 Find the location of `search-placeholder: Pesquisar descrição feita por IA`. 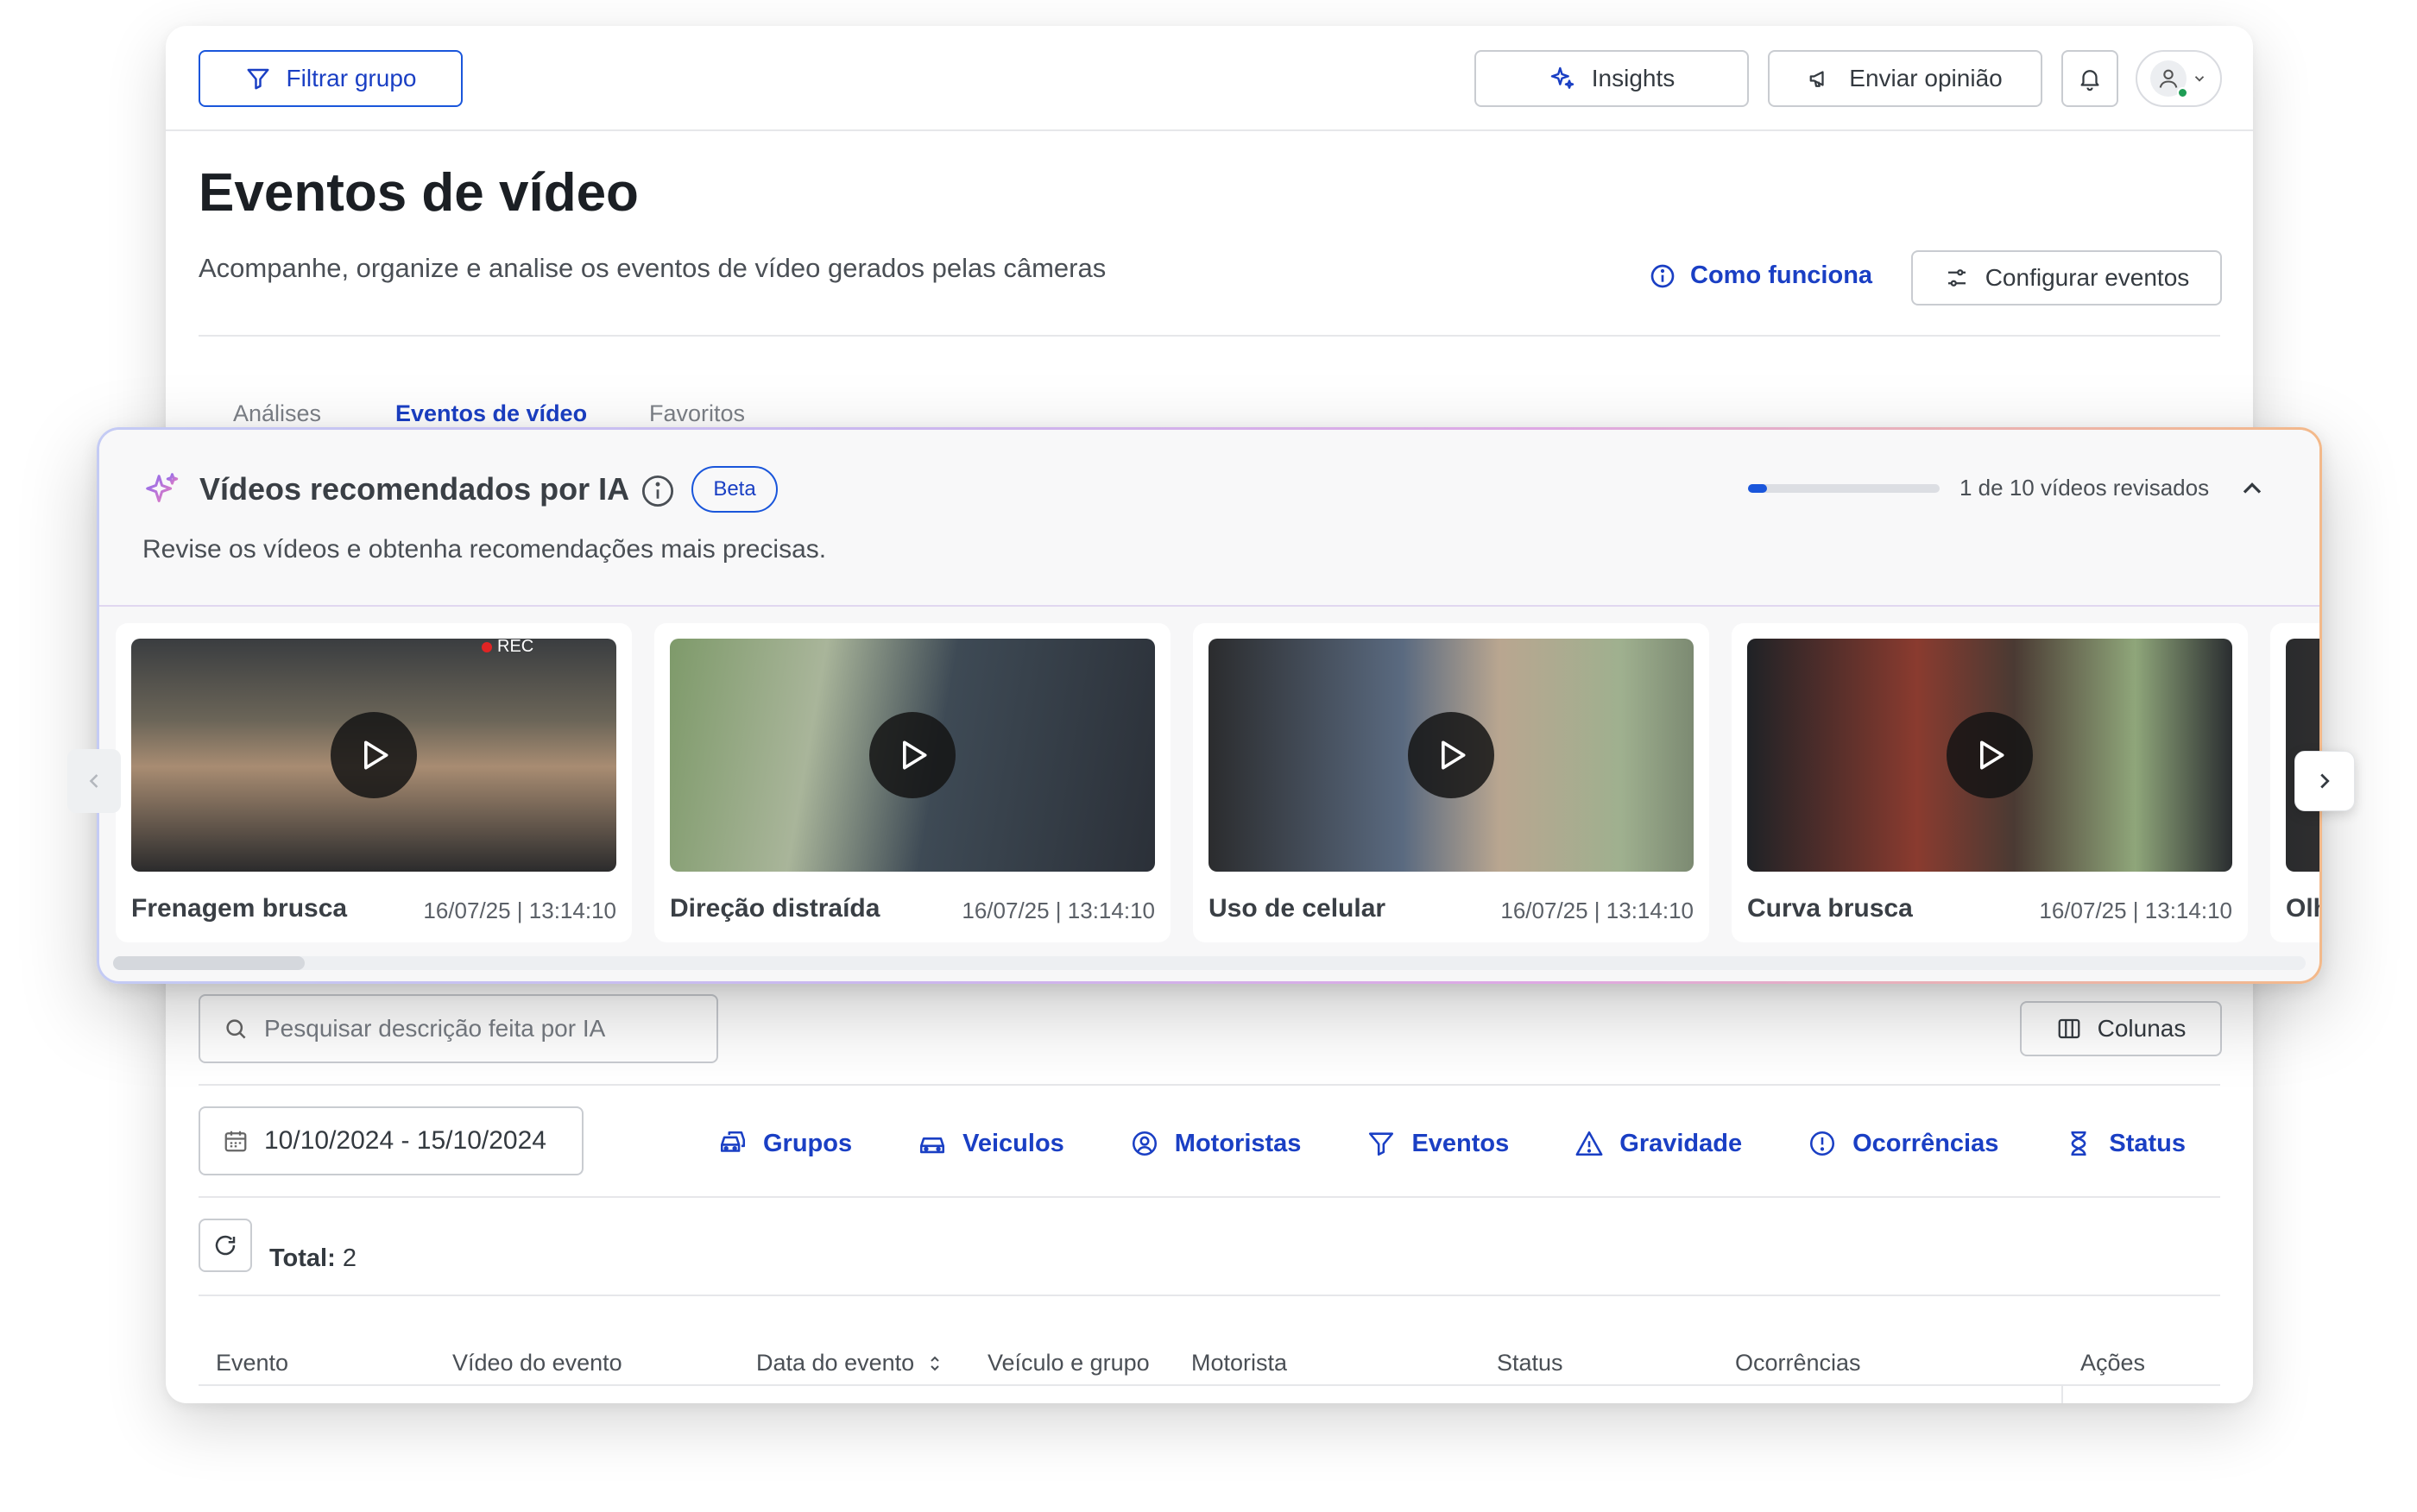

search-placeholder: Pesquisar descrição feita por IA is located at coordinates (435, 1029).